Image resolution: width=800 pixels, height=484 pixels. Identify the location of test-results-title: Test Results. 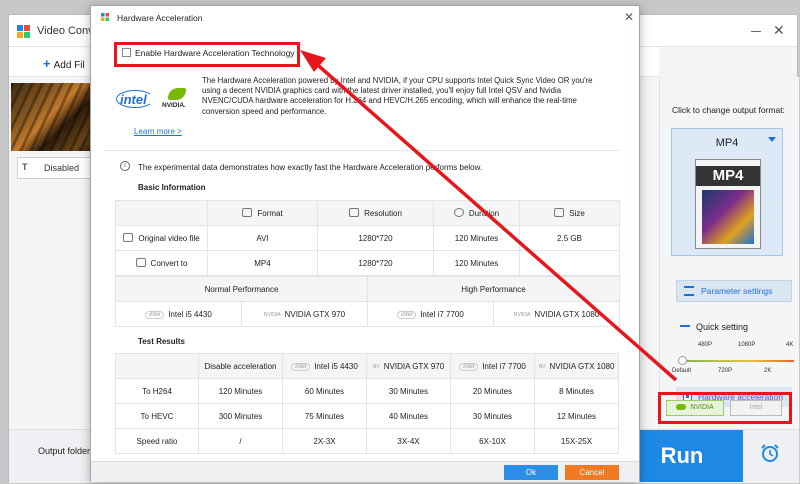
(161, 341).